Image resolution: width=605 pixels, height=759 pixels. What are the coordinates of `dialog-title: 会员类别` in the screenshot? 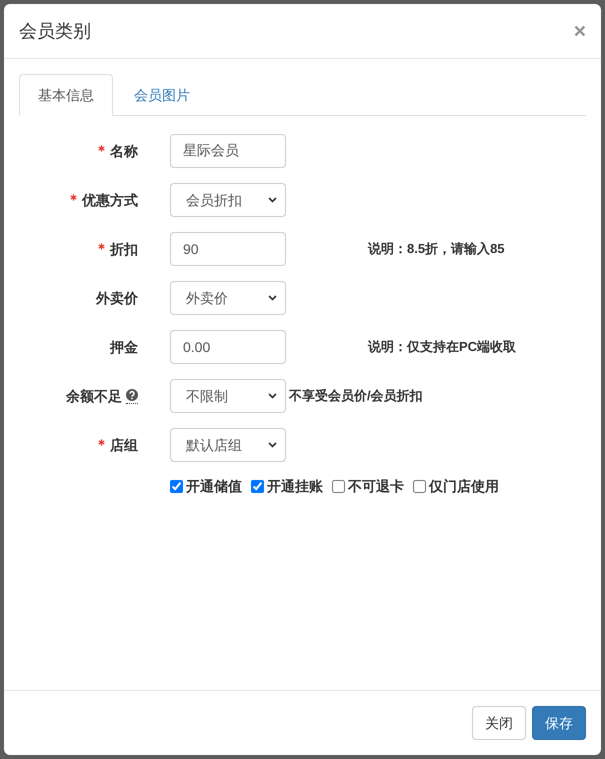 It's located at (55, 31).